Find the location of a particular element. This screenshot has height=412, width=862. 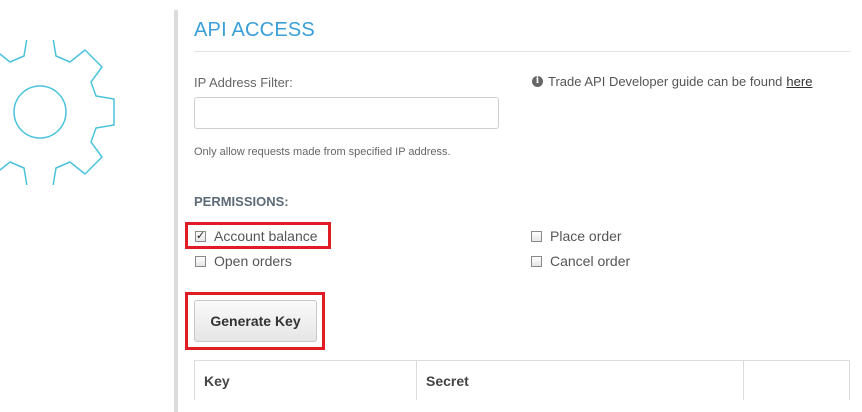

permission-cancel-order: Cancel order is located at coordinates (580, 261).